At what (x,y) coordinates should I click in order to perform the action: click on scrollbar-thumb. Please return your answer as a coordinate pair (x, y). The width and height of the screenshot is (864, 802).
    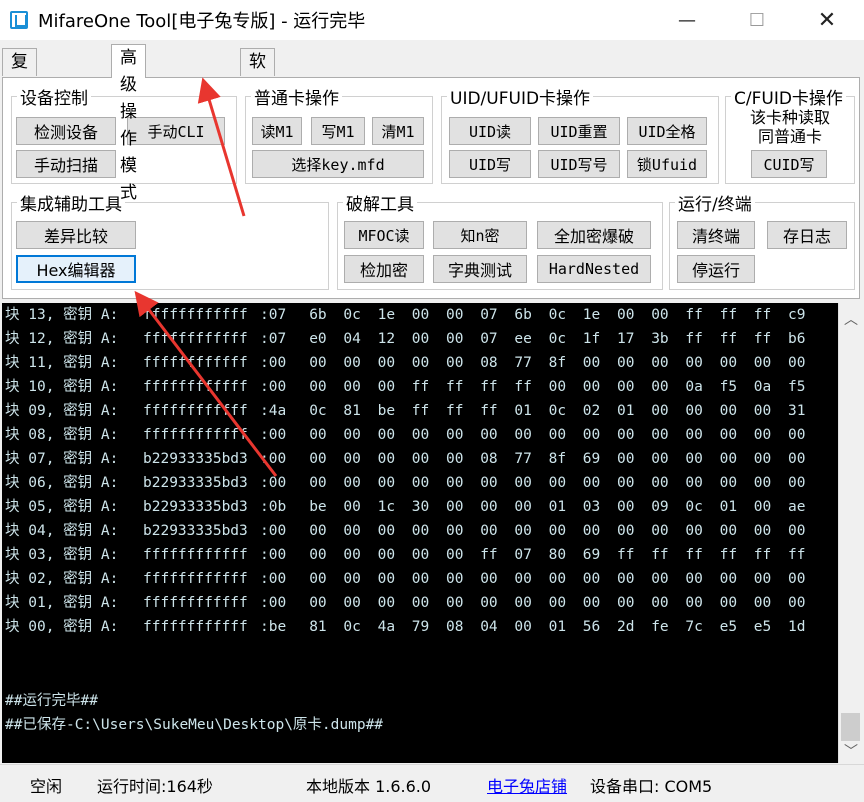
    Looking at the image, I should click on (850, 727).